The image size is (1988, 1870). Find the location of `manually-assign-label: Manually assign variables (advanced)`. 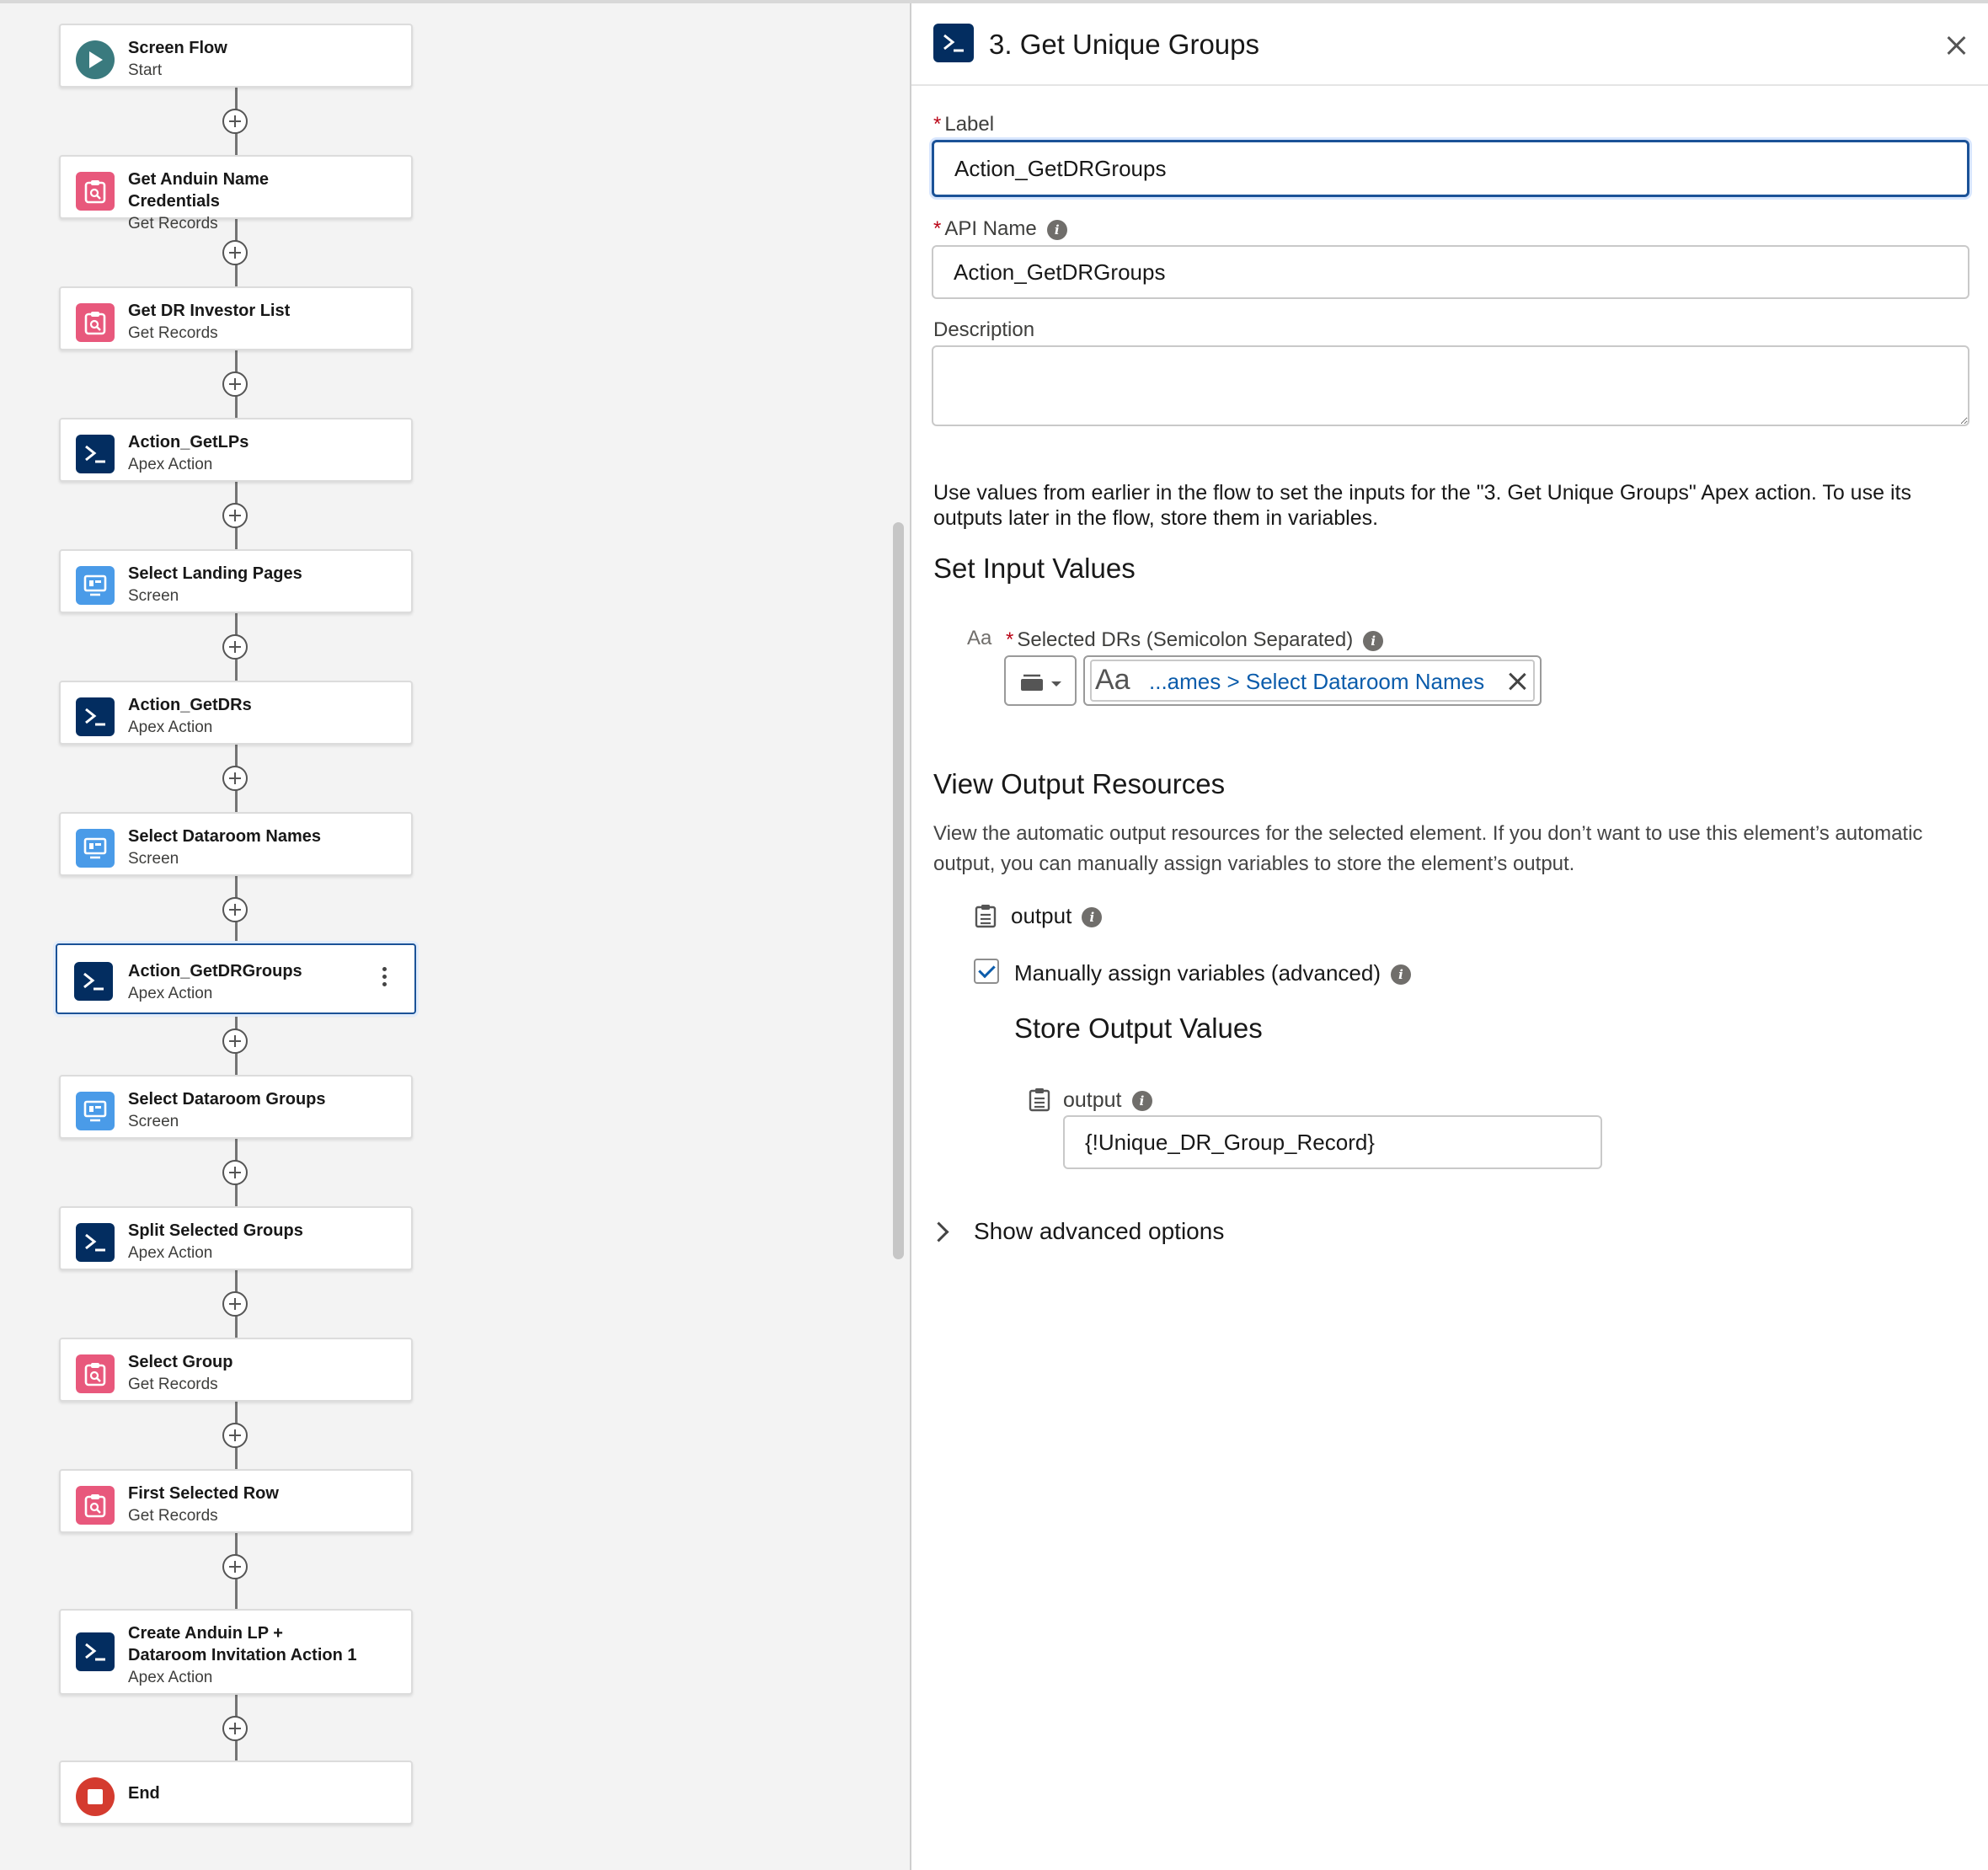

manually-assign-label: Manually assign variables (advanced) is located at coordinates (1197, 973).